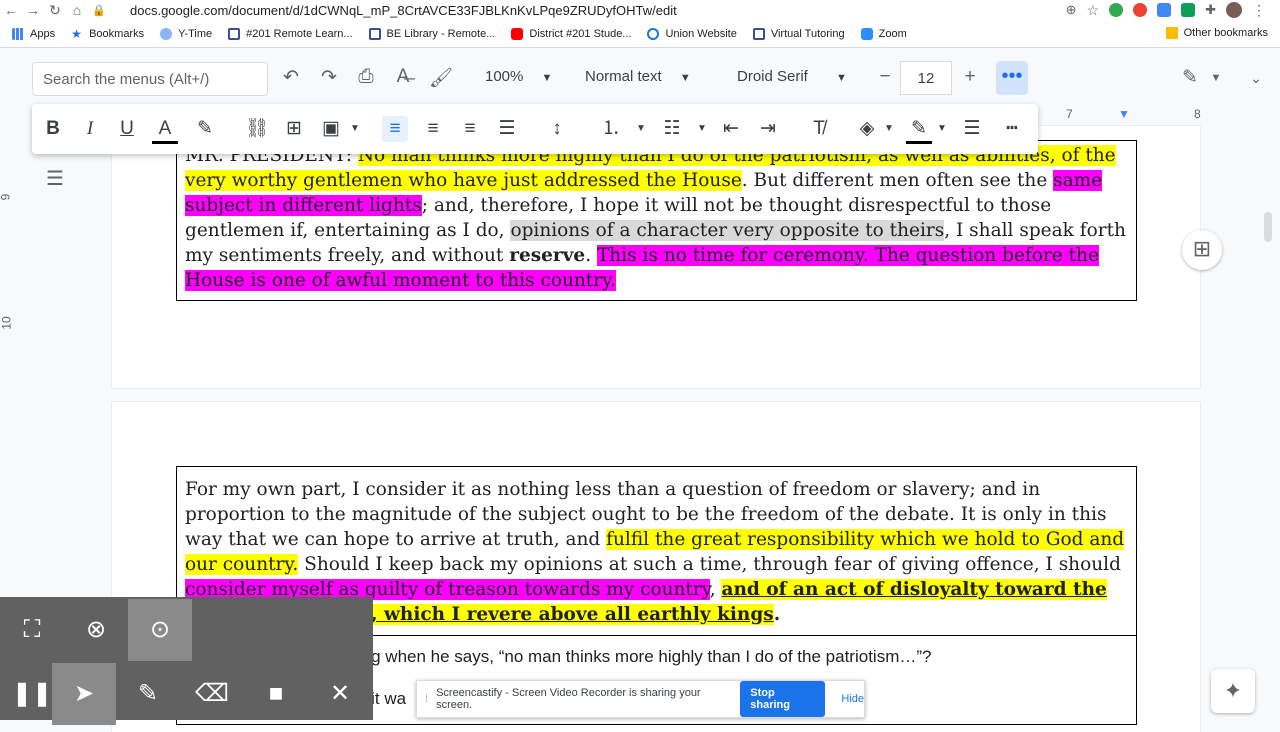  Describe the element at coordinates (257, 129) in the screenshot. I see `link-icon: ⛓` at that location.